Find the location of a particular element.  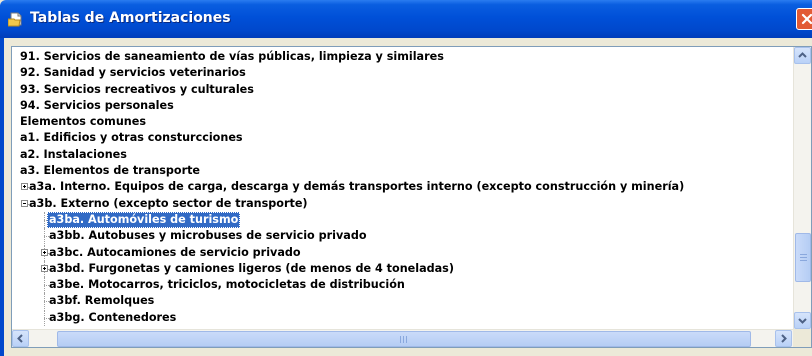

tree-item-label: a3bf. Remolques is located at coordinates (102, 301).